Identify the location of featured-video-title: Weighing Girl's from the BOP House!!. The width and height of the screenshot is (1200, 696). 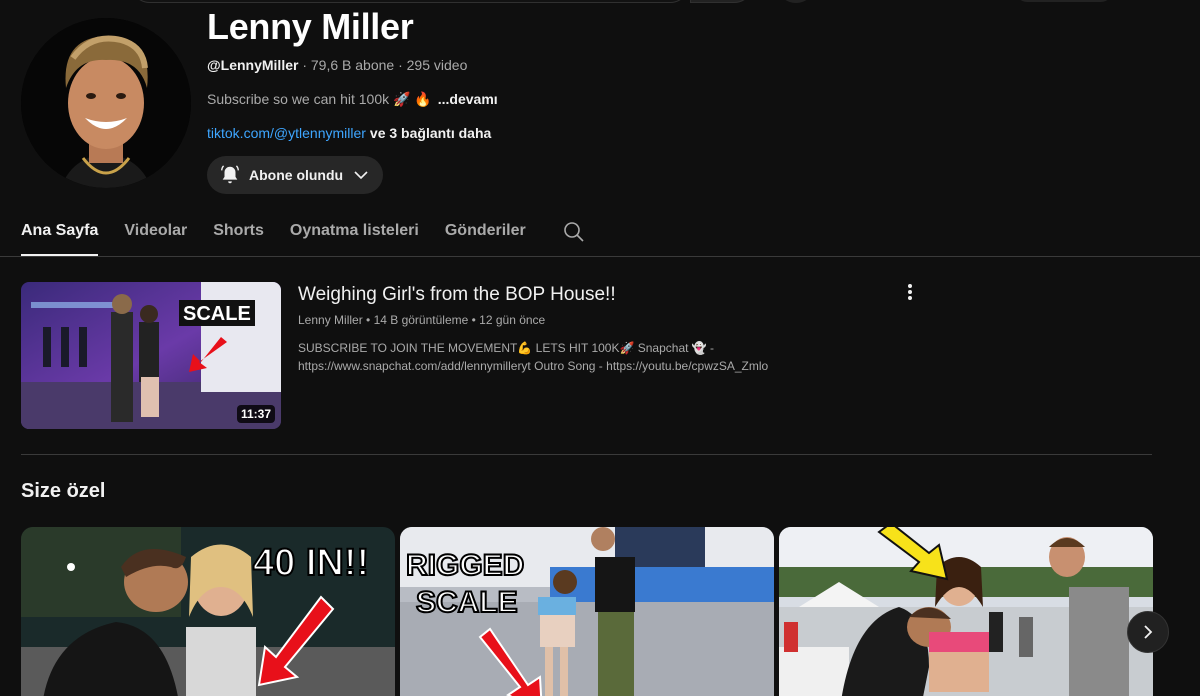
(457, 295).